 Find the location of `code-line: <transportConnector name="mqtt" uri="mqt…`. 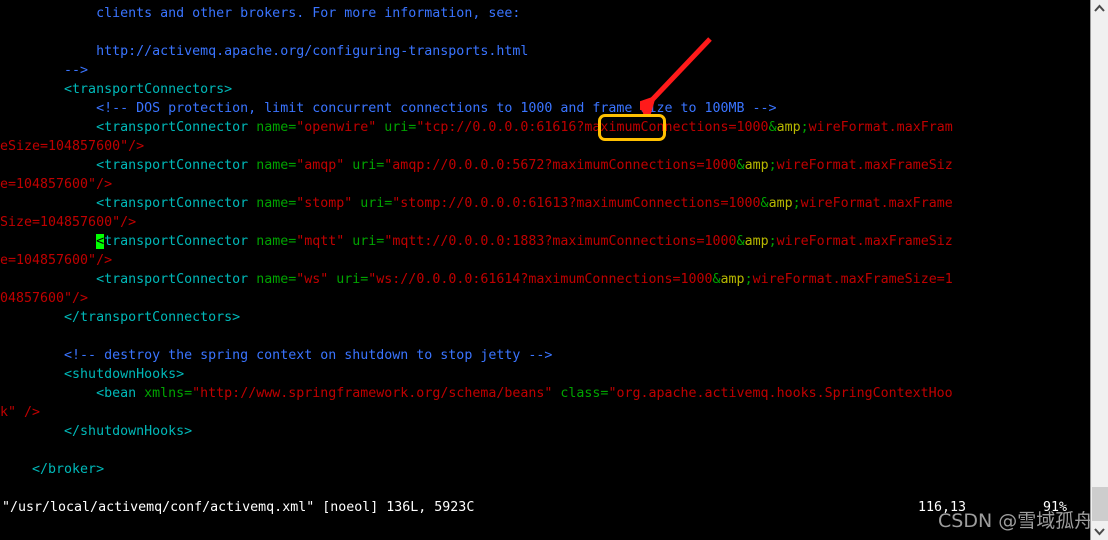

code-line: <transportConnector name="mqtt" uri="mqt… is located at coordinates (545, 241).